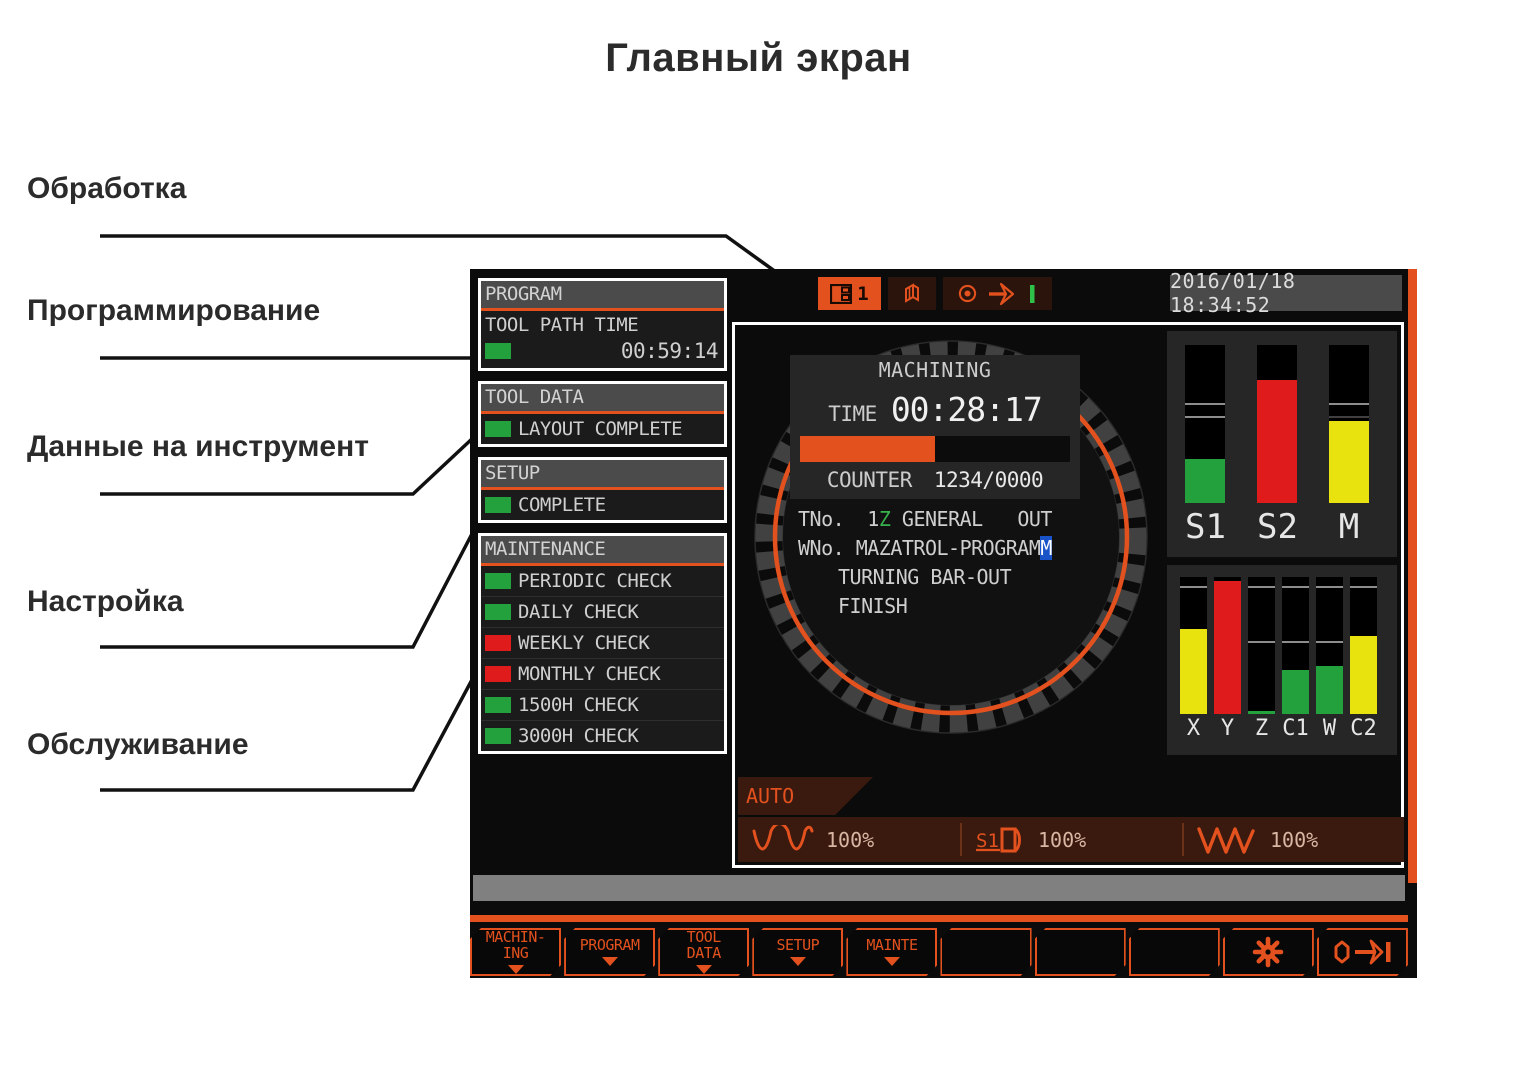  I want to click on spindle-s1-icon: S1, so click(998, 839).